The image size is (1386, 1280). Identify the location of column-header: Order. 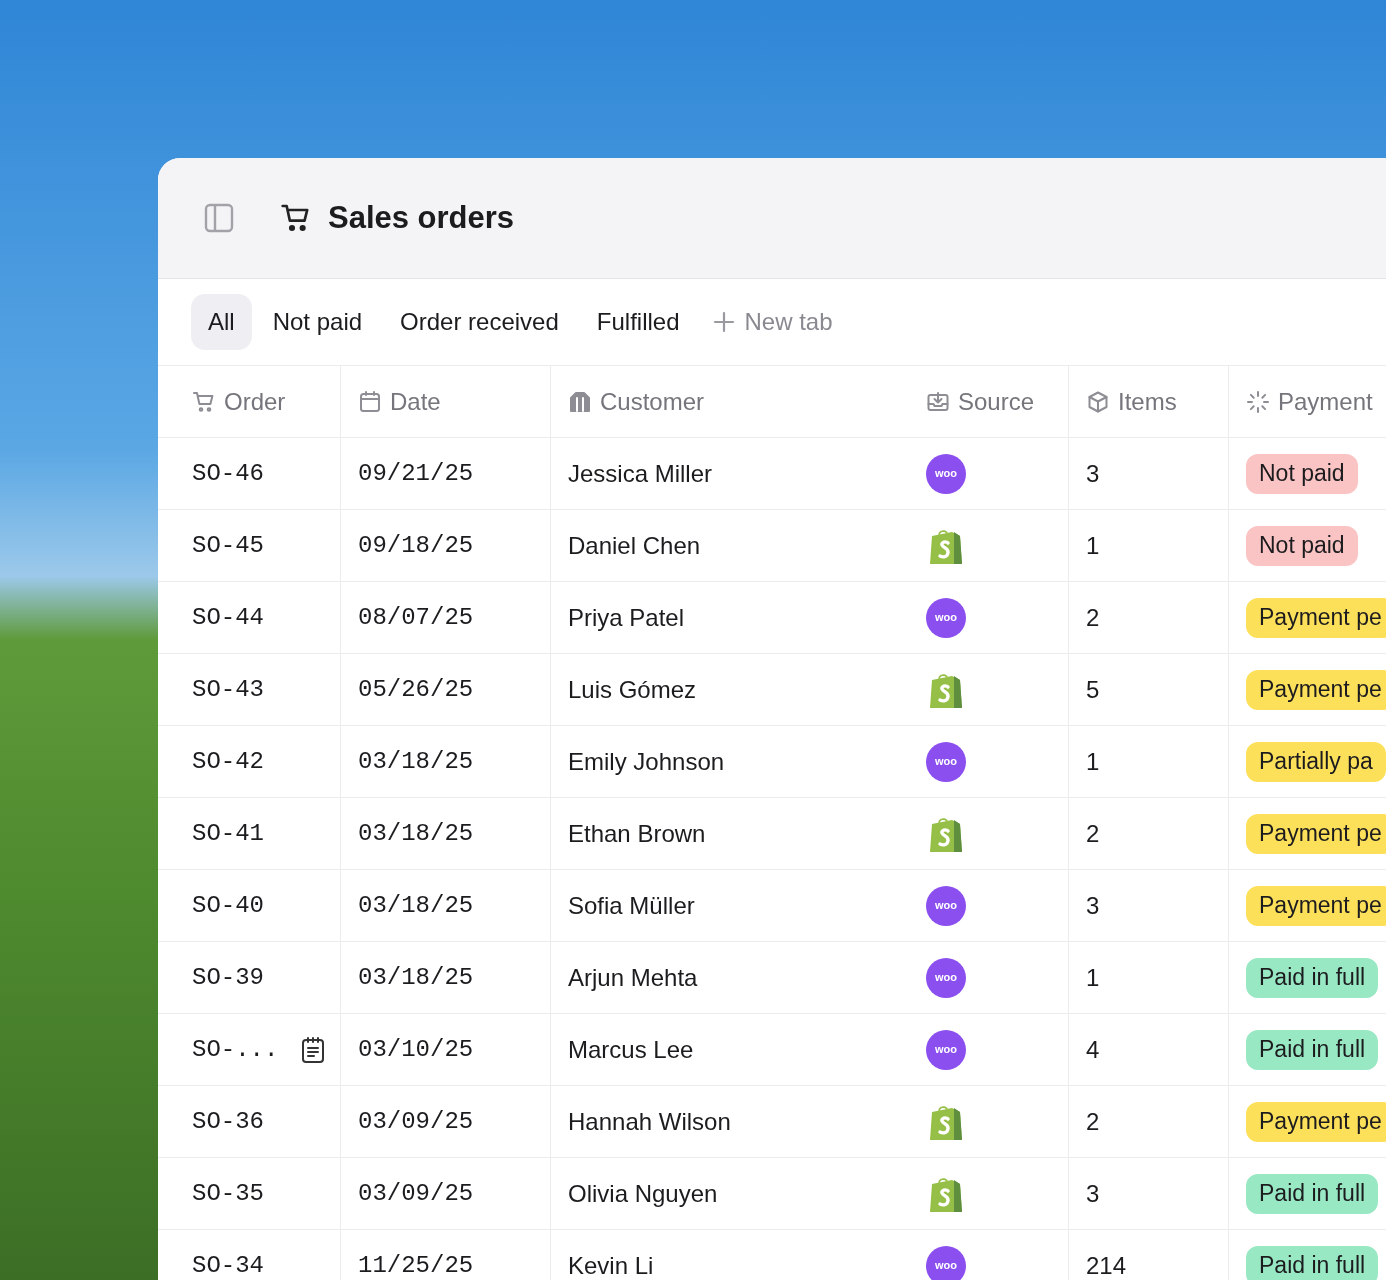
(255, 401).